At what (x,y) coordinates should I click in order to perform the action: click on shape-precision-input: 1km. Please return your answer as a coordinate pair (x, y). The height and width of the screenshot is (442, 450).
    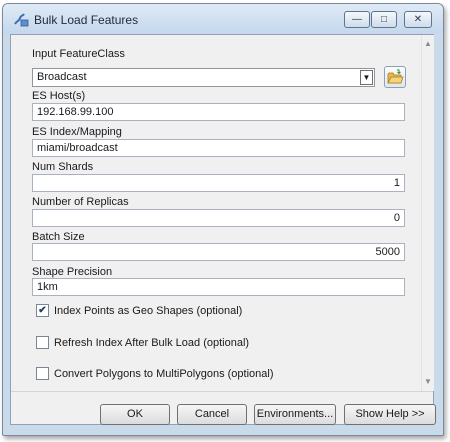
    Looking at the image, I should click on (218, 287).